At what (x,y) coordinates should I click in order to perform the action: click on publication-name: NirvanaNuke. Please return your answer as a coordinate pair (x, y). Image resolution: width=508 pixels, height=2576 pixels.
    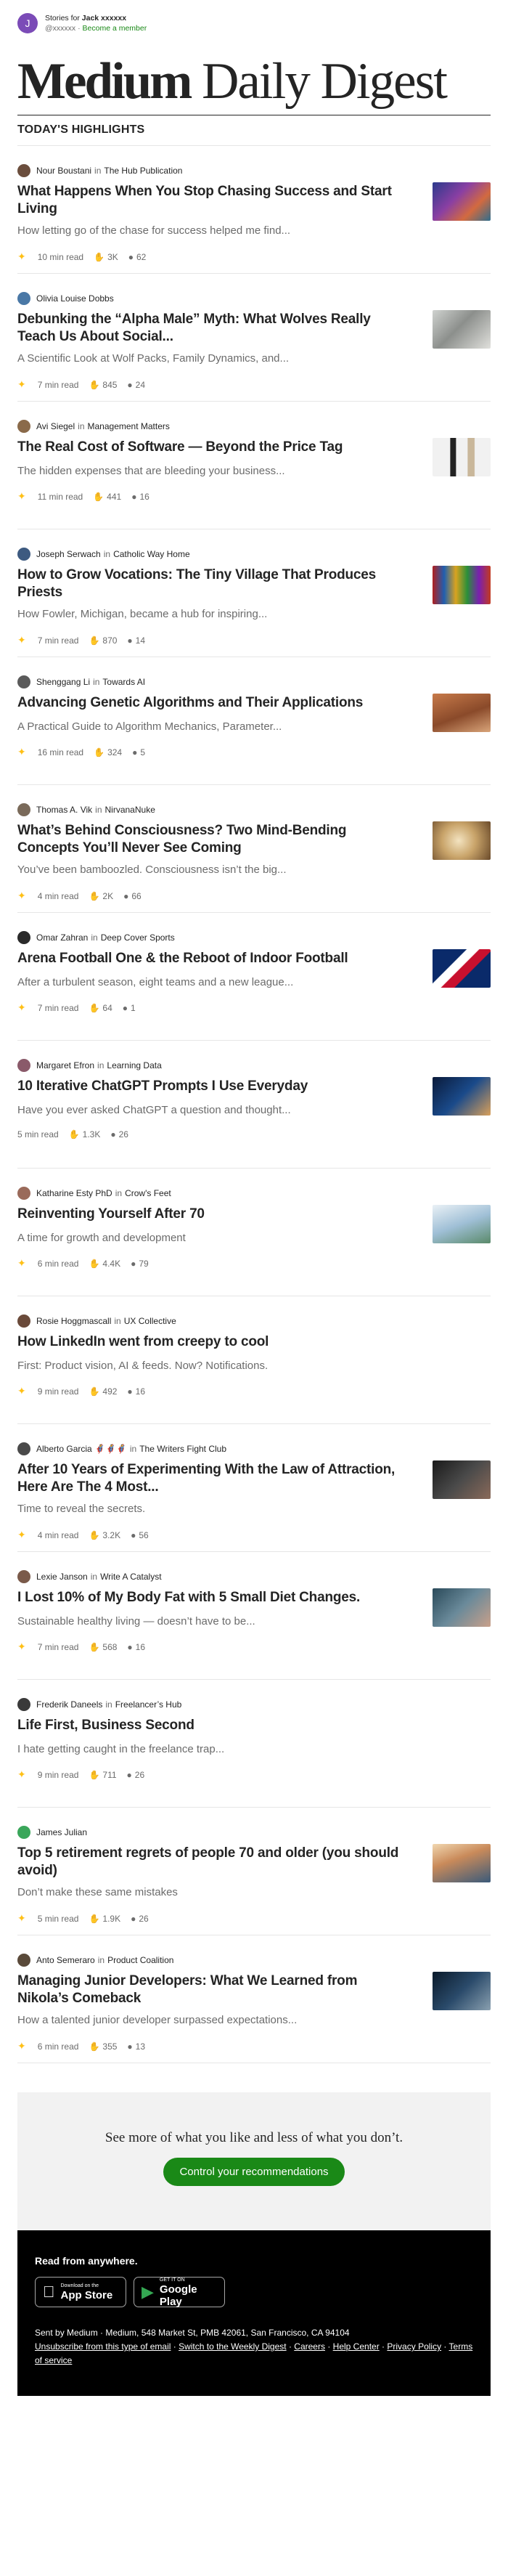
    Looking at the image, I should click on (130, 810).